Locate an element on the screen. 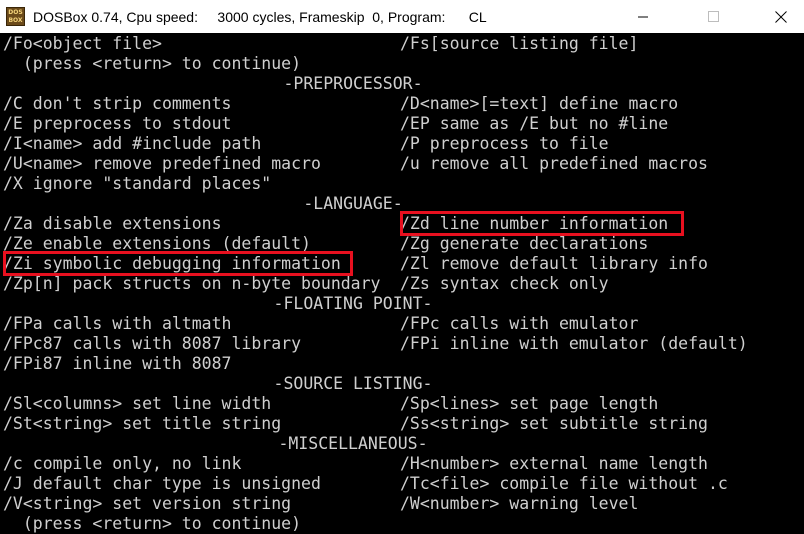 This screenshot has width=804, height=534. option-text-left: /FPi87 inline with 8087 is located at coordinates (117, 363).